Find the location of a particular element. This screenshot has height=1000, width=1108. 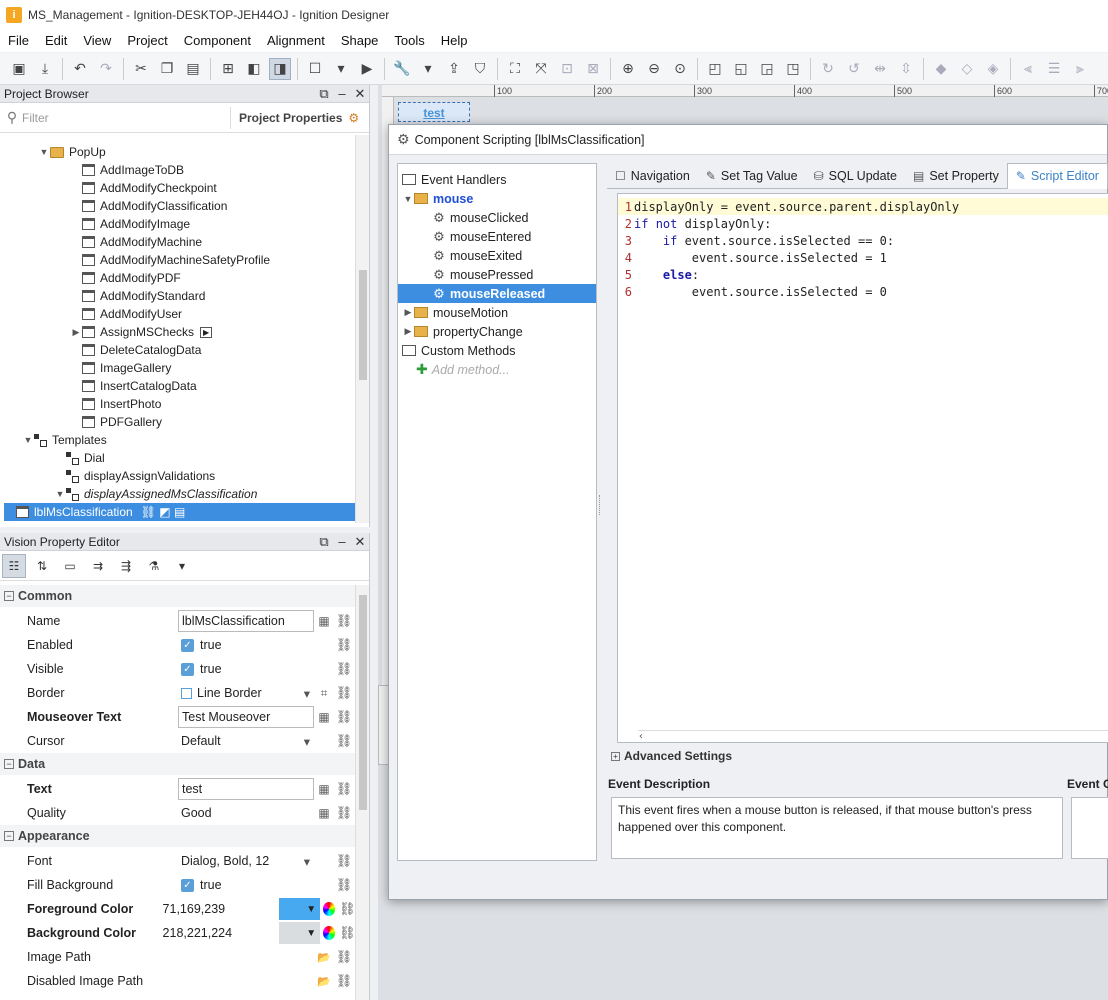

event-mouseclicked: ⚙ mouseClicked is located at coordinates (480, 217).